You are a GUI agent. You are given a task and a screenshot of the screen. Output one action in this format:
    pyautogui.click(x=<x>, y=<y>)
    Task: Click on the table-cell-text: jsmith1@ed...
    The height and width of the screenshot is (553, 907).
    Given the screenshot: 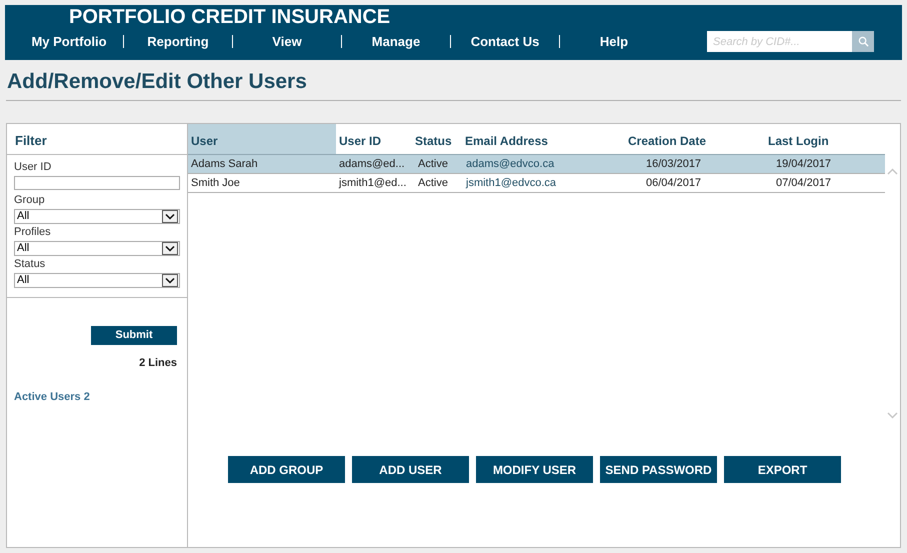 What is the action you would take?
    pyautogui.click(x=373, y=183)
    